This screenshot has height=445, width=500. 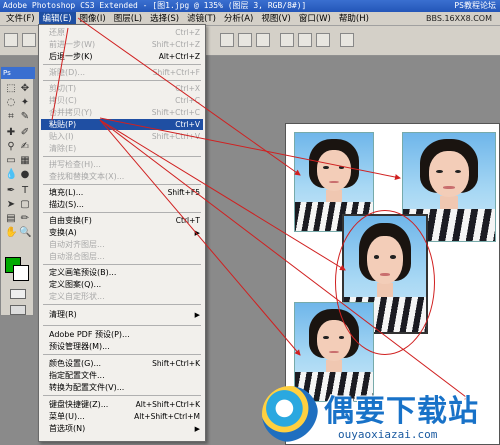 I want to click on menu-view: 视图(V), so click(x=275, y=19).